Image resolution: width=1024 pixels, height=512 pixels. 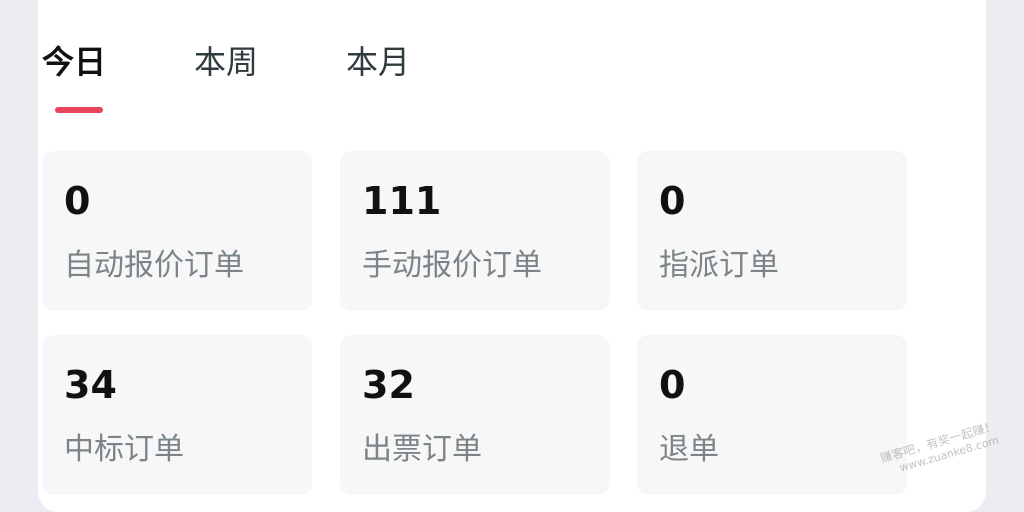 What do you see at coordinates (342, 66) in the screenshot?
I see `period-tabs: 今日 本周 本月` at bounding box center [342, 66].